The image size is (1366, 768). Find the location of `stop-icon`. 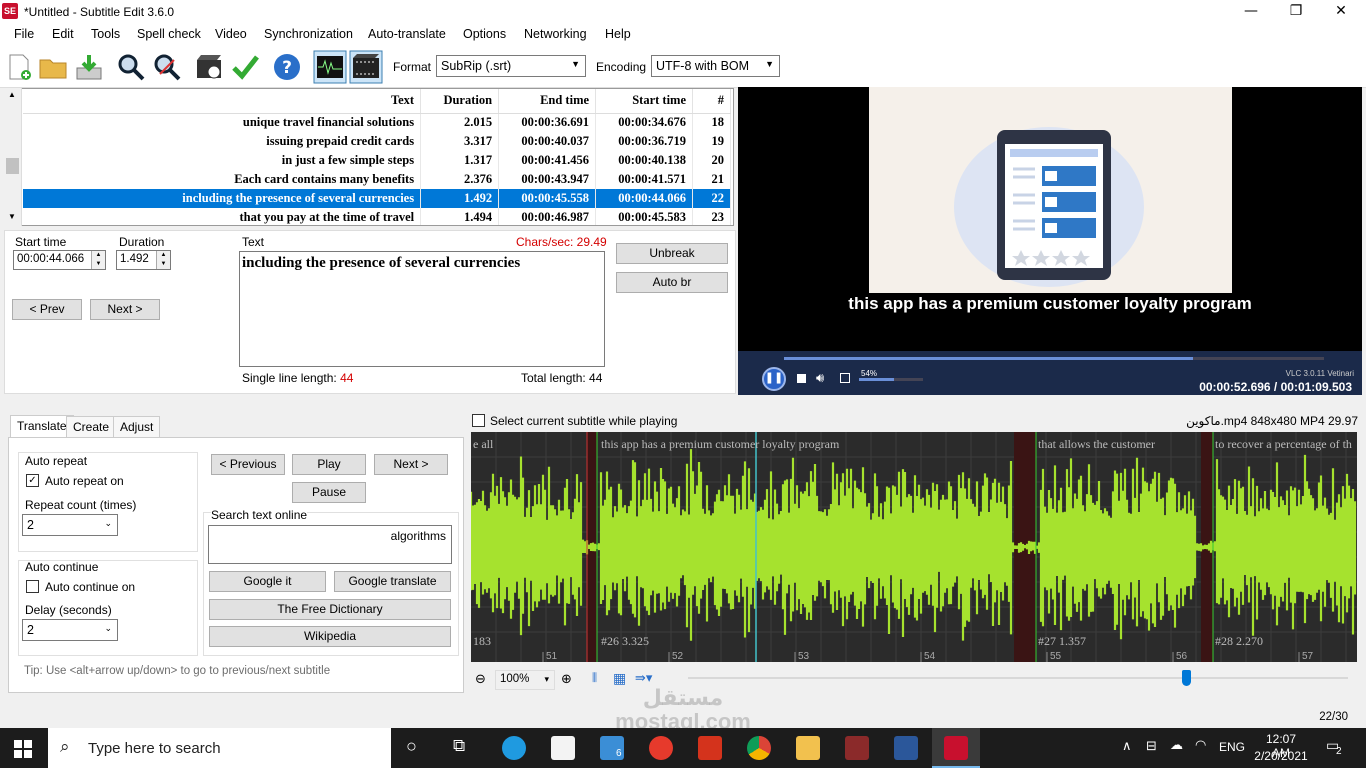

stop-icon is located at coordinates (801, 378).